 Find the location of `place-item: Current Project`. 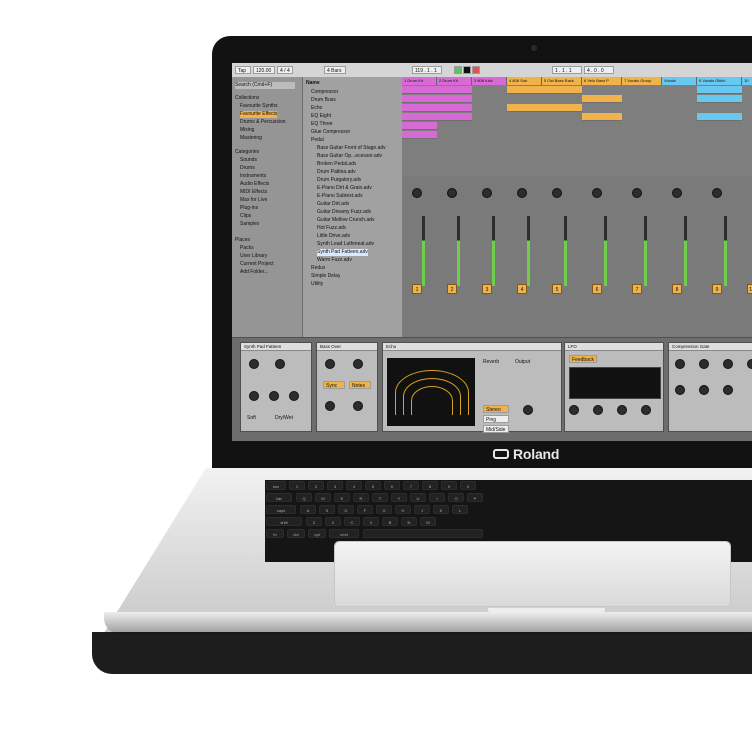

place-item: Current Project is located at coordinates (257, 264).